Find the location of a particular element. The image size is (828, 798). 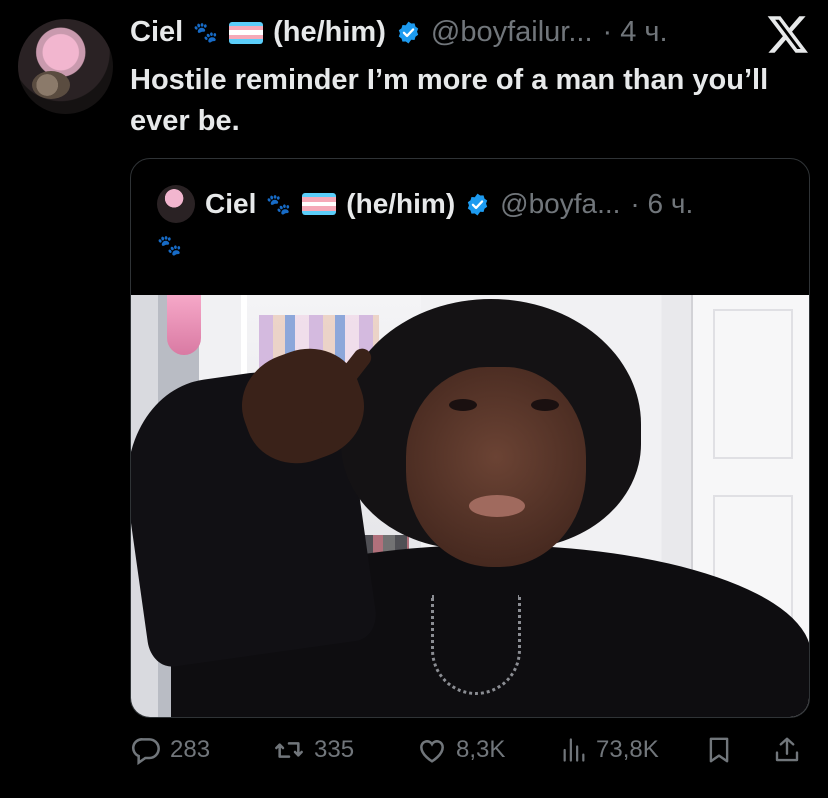

photo-person-lips is located at coordinates (497, 506).